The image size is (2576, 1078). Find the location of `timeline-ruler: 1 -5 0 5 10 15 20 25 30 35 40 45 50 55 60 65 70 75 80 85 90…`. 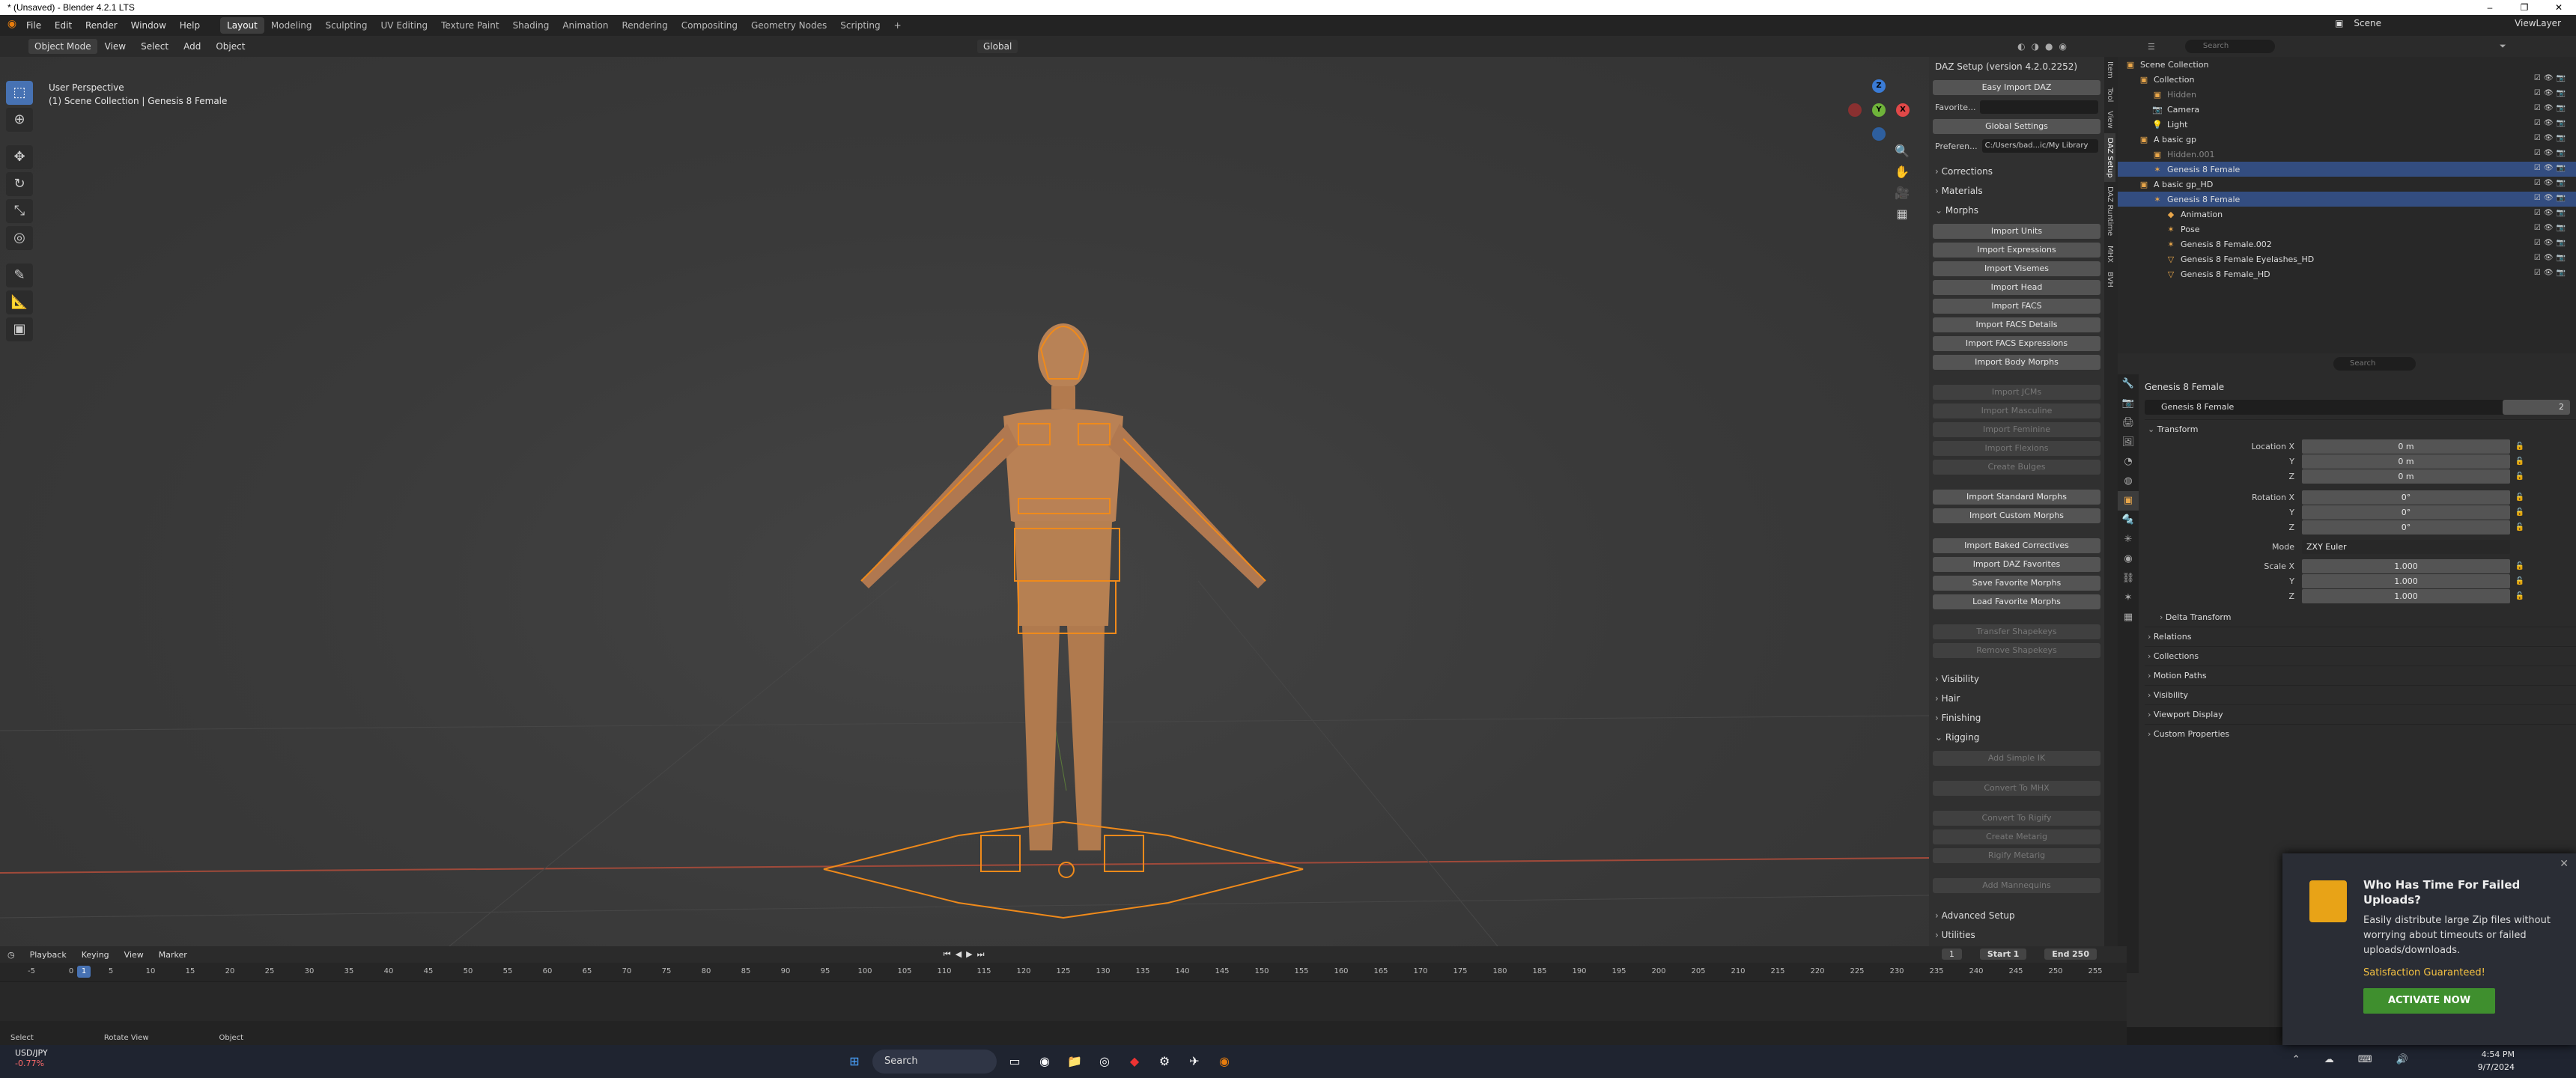

timeline-ruler: 1 -5 0 5 10 15 20 25 30 35 40 45 50 55 60 65 70 75 80 85 90… is located at coordinates (1063, 972).